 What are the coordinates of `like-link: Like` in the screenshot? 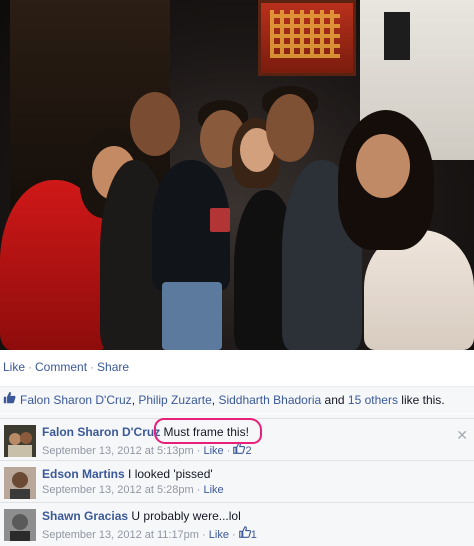 It's located at (14, 367).